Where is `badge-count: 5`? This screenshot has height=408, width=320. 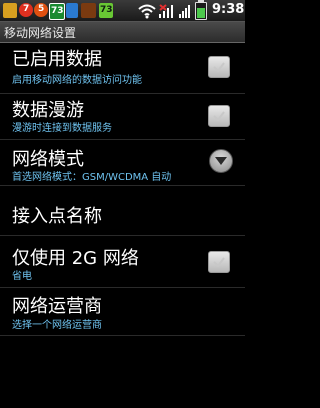 badge-count: 5 is located at coordinates (41, 9).